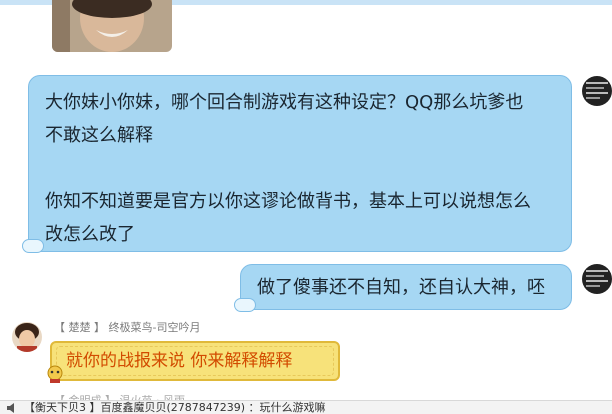 The width and height of the screenshot is (612, 414). I want to click on sender-name: 【 楚楚 】, so click(79, 327).